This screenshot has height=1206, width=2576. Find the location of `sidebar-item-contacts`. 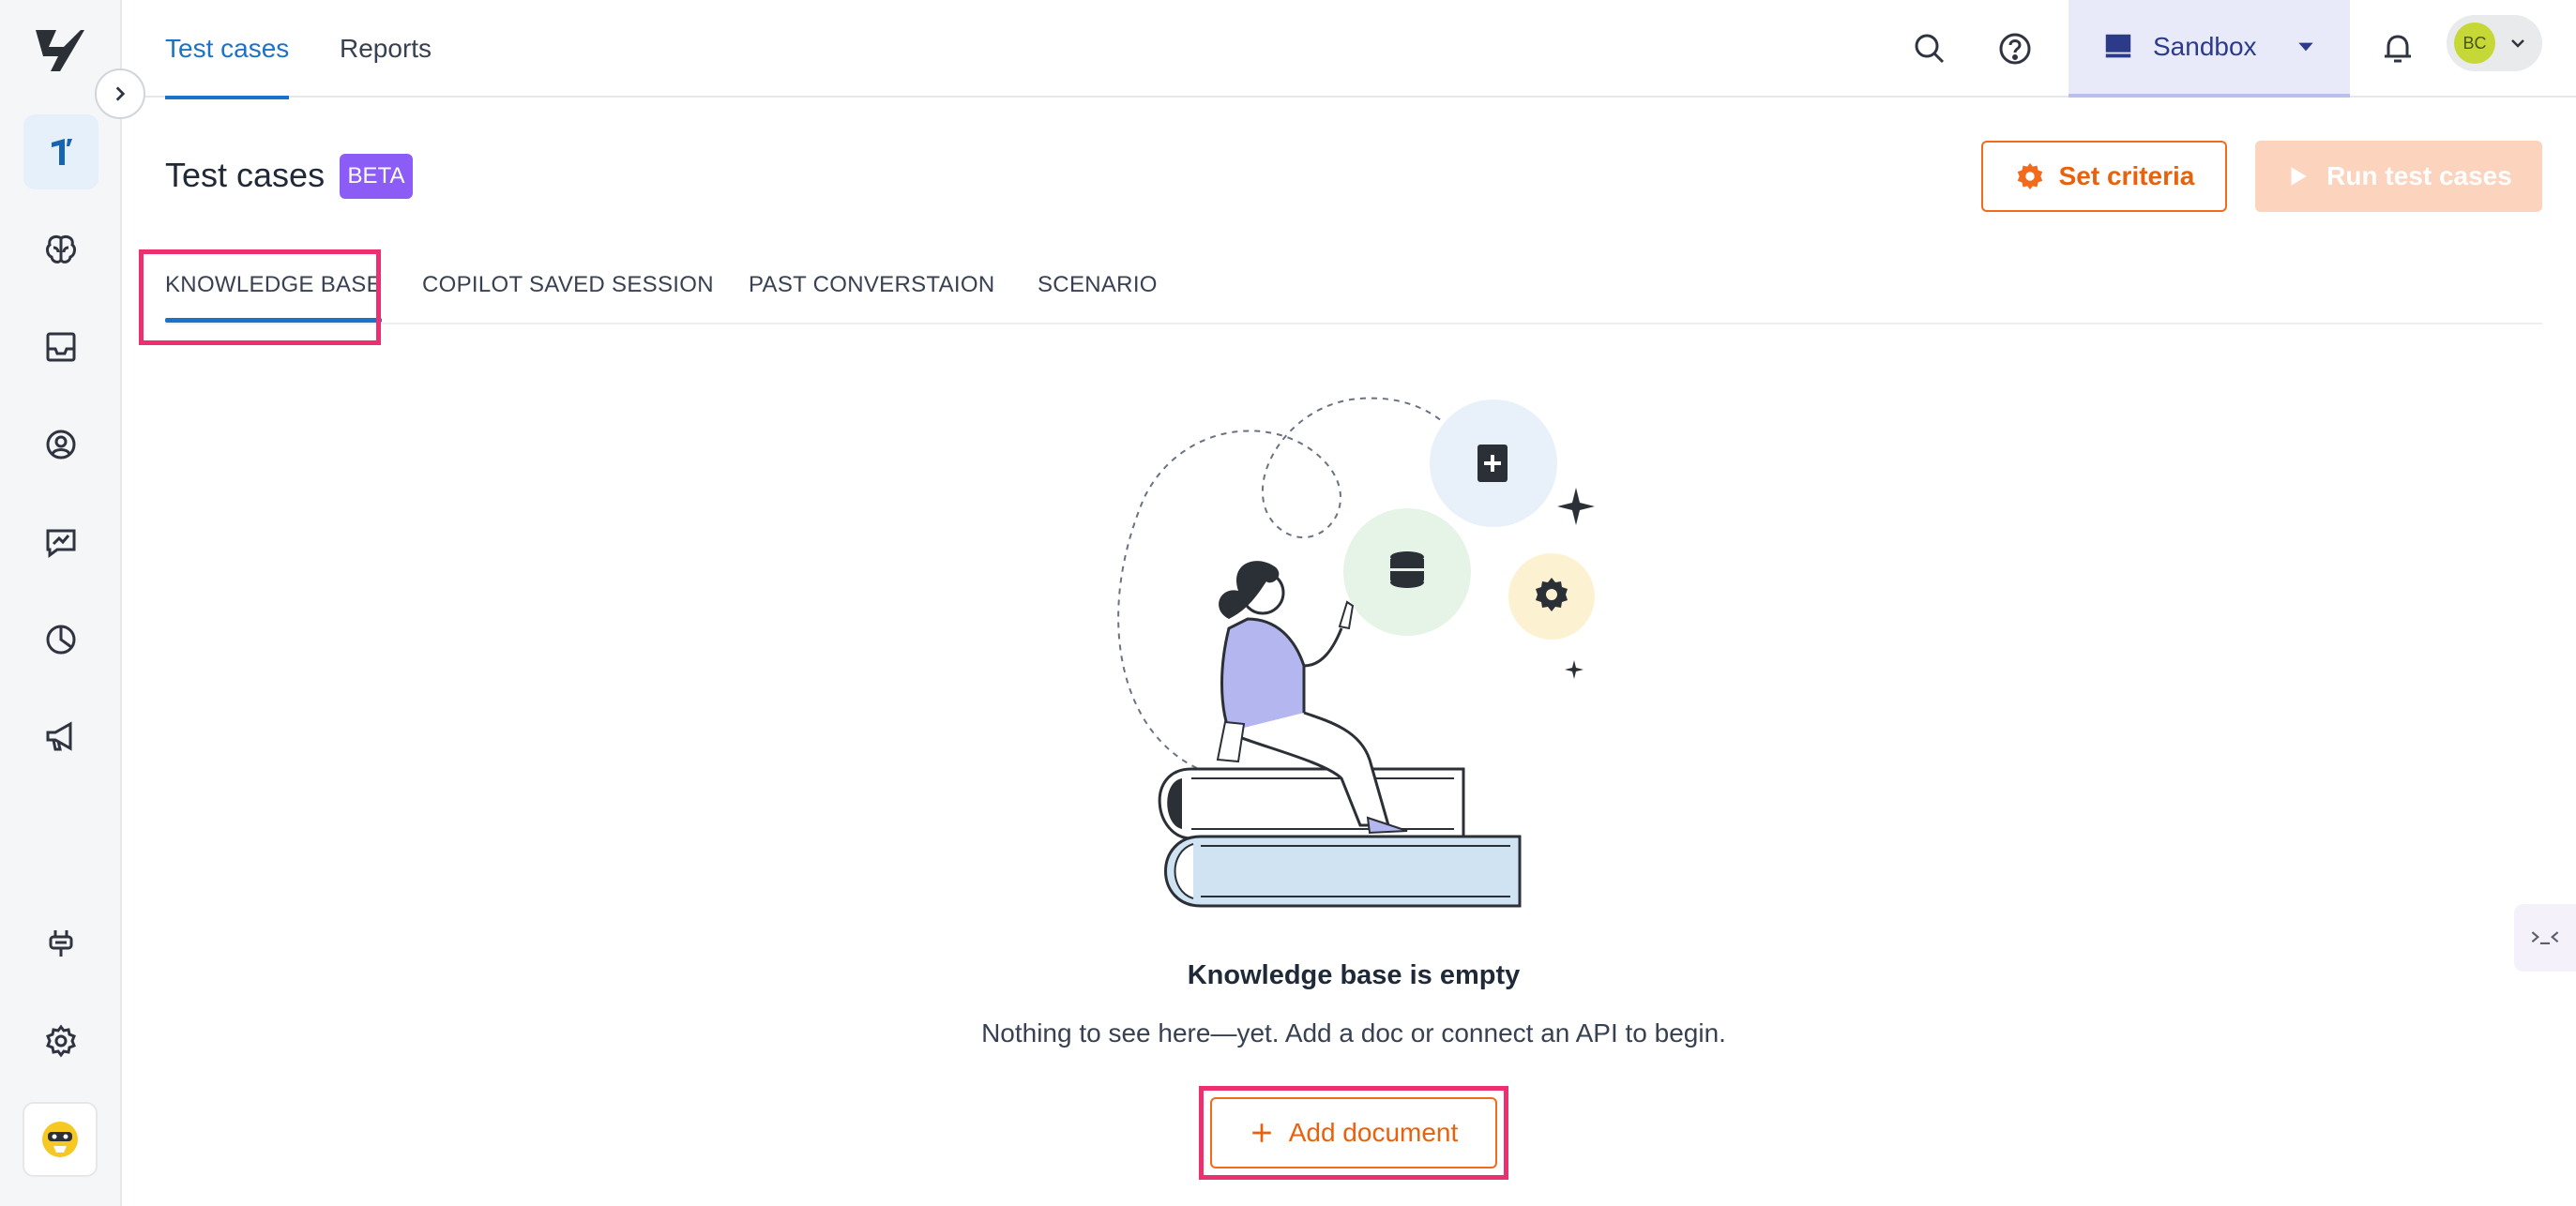

sidebar-item-contacts is located at coordinates (61, 444).